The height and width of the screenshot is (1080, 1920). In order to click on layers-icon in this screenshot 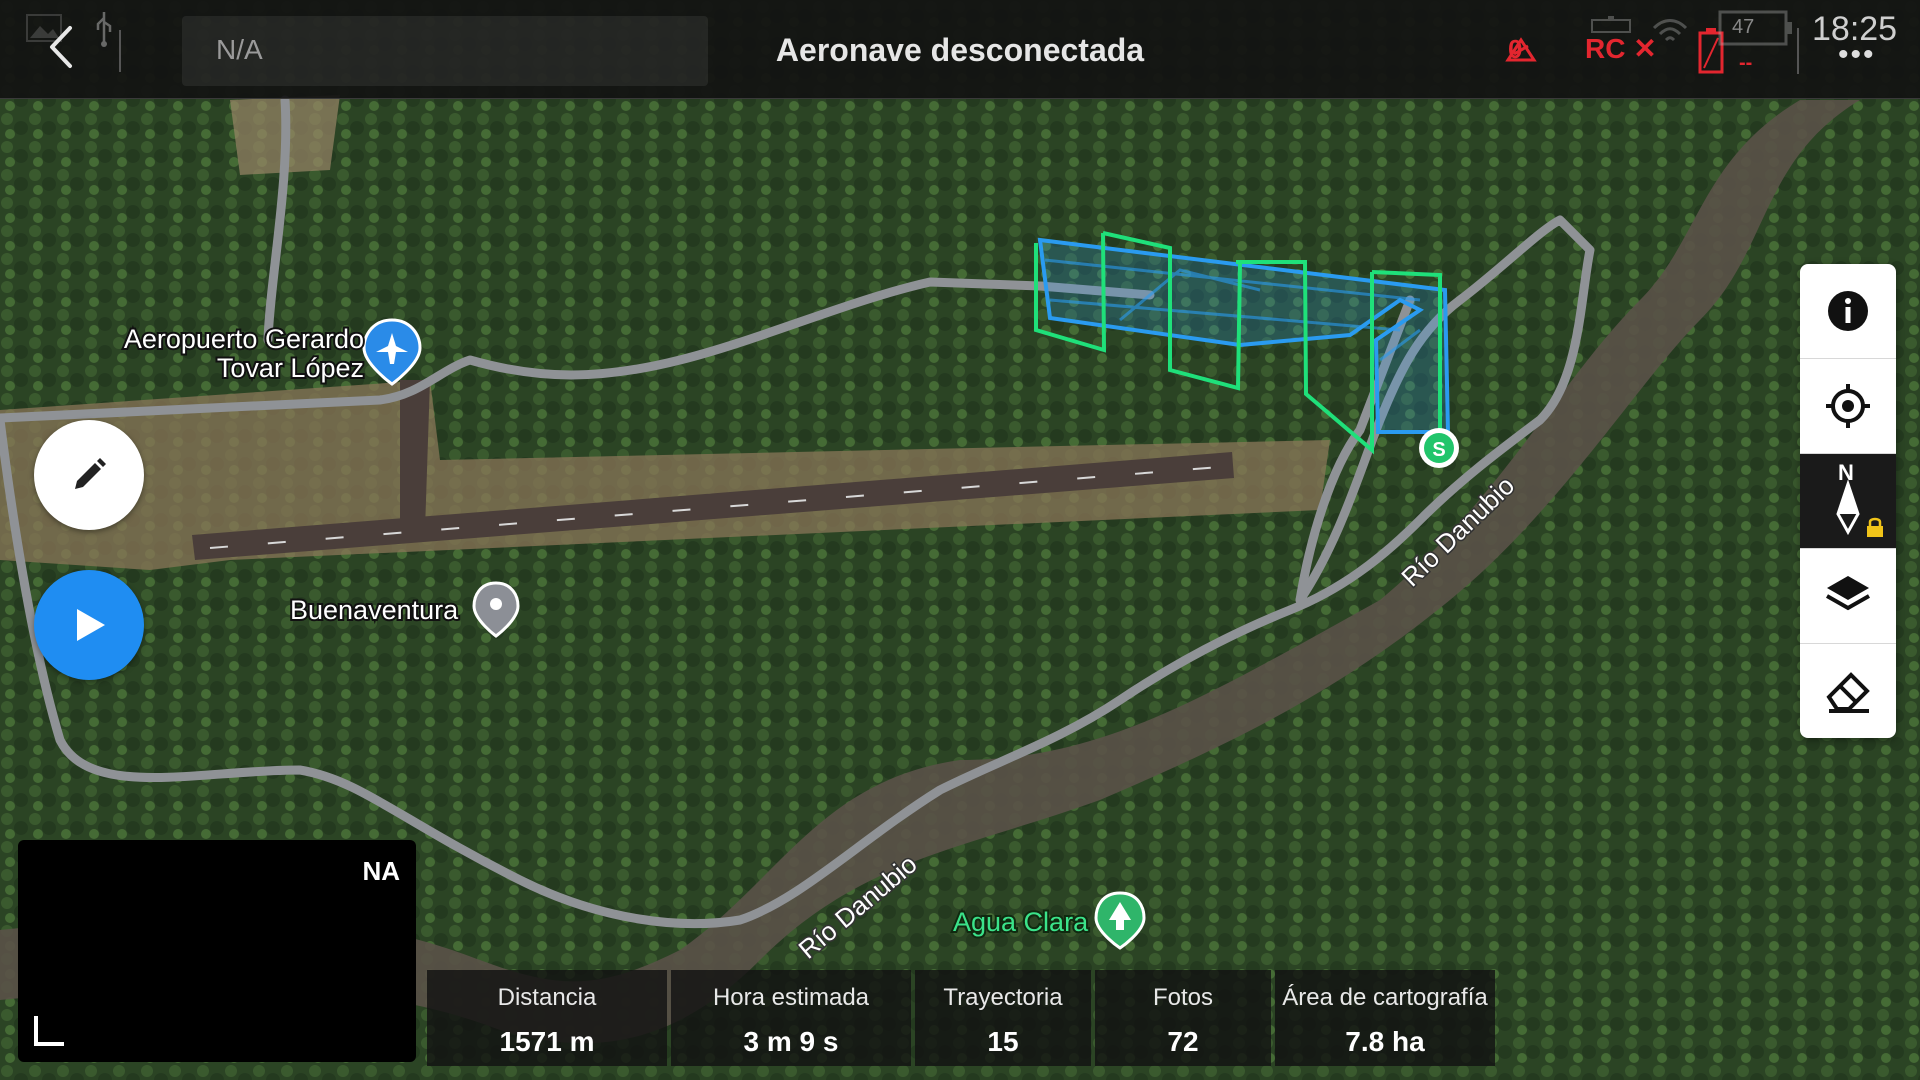, I will do `click(1848, 593)`.